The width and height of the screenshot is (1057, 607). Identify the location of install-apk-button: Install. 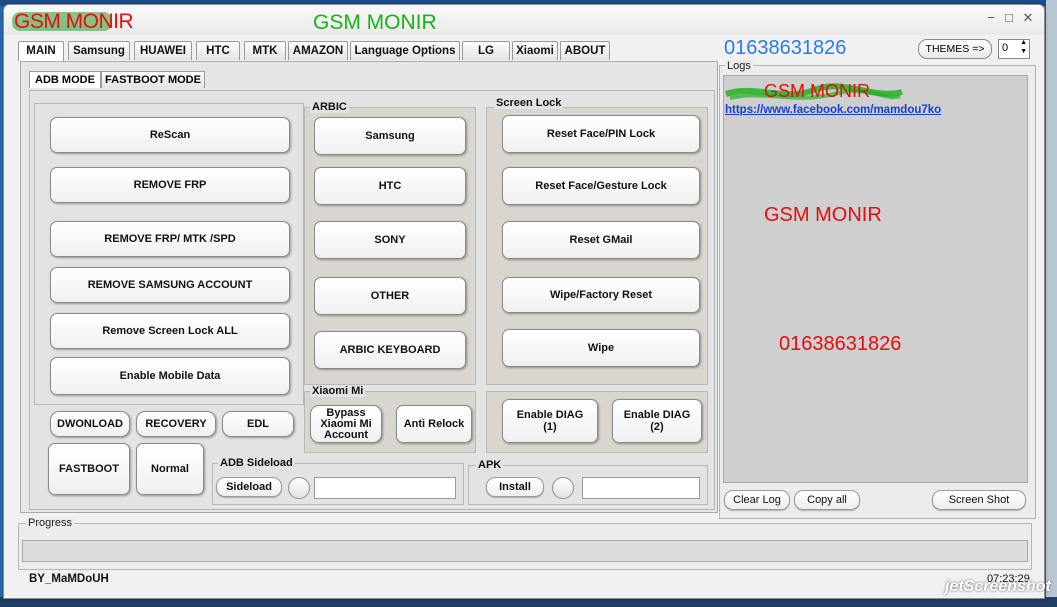
(515, 487).